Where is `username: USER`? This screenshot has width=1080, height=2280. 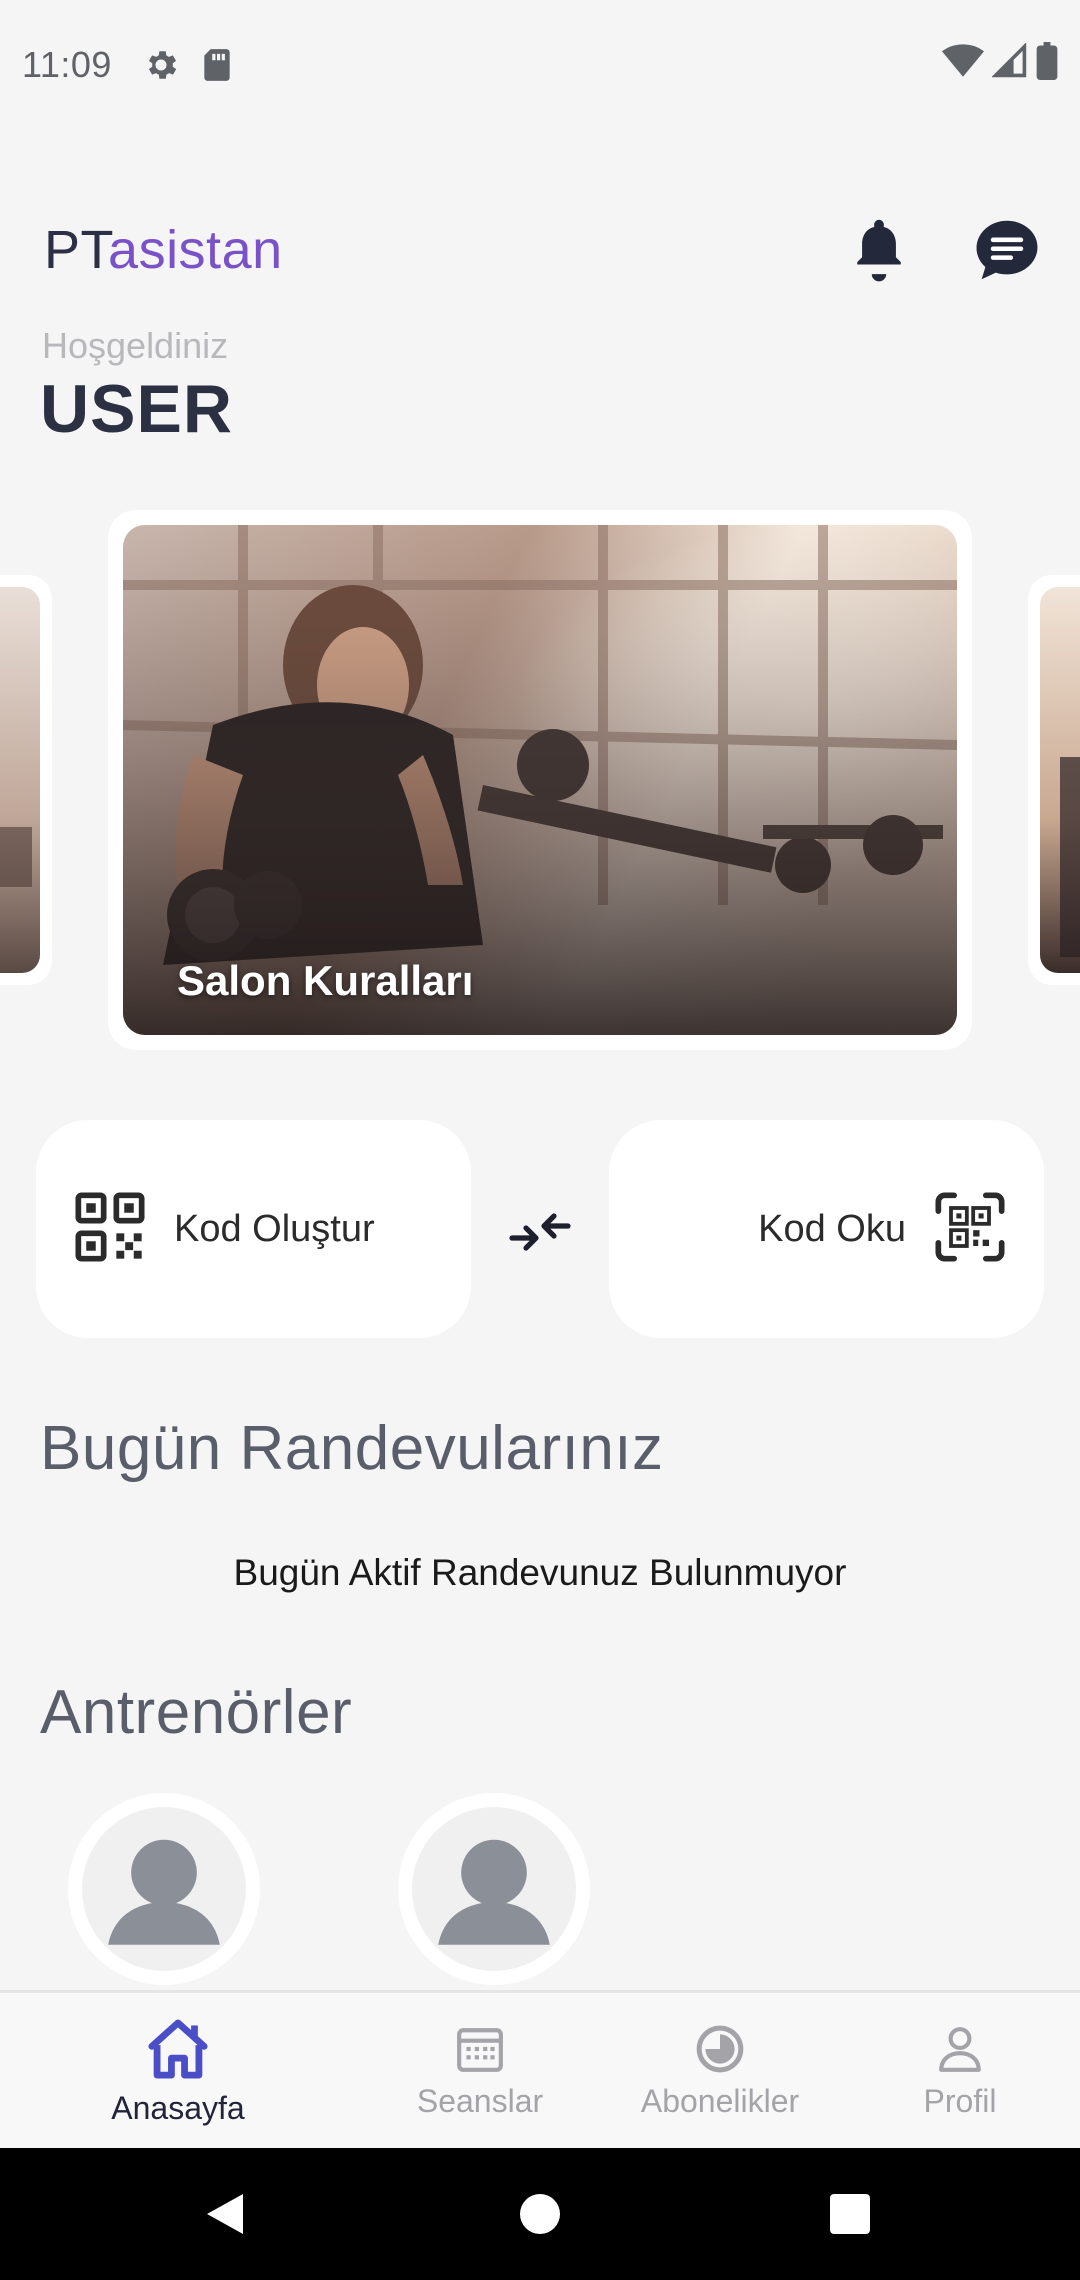
username: USER is located at coordinates (136, 409).